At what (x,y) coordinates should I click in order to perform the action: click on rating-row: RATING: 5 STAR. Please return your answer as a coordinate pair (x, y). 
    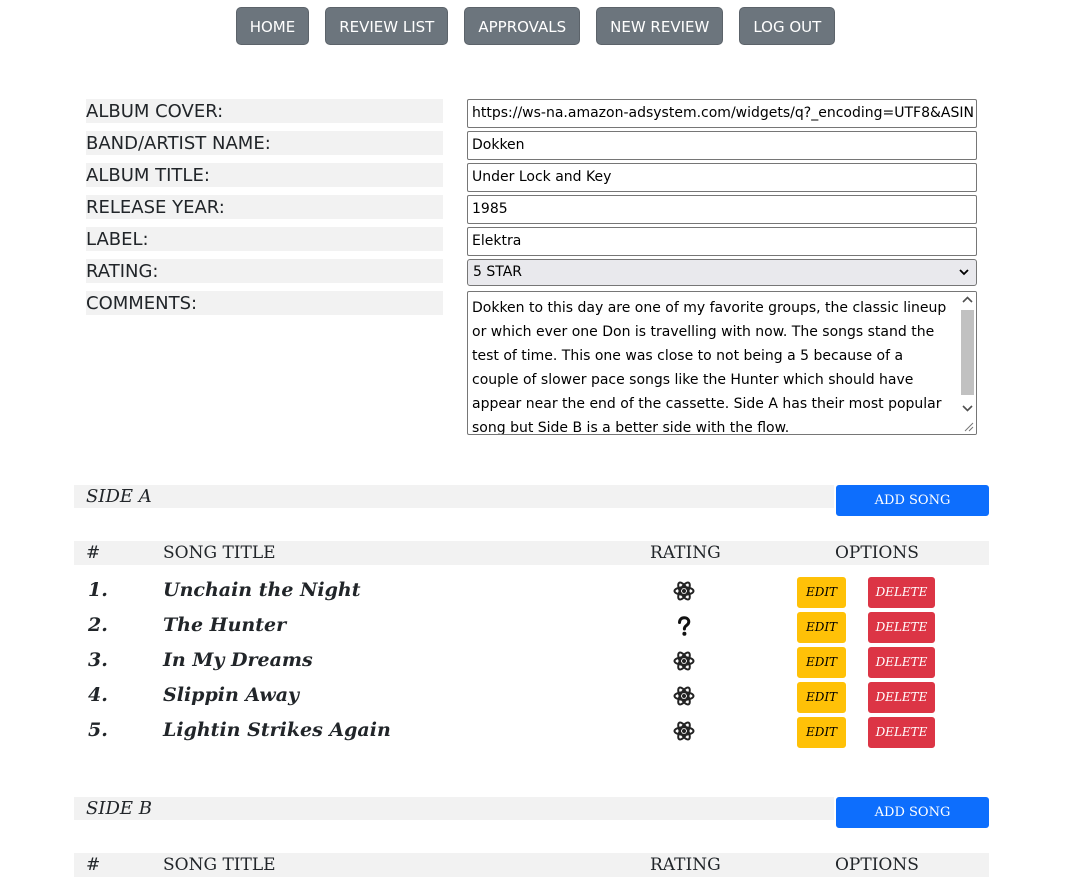
    Looking at the image, I should click on (531, 273).